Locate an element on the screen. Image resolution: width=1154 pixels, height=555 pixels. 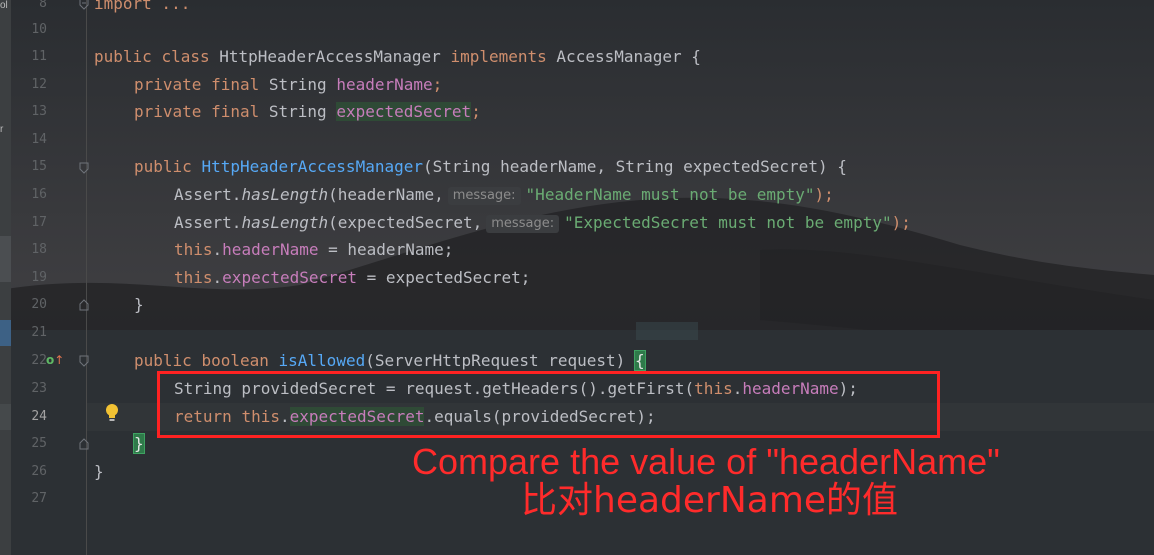
method-params: (ServerHttpRequest request) is located at coordinates (500, 360).